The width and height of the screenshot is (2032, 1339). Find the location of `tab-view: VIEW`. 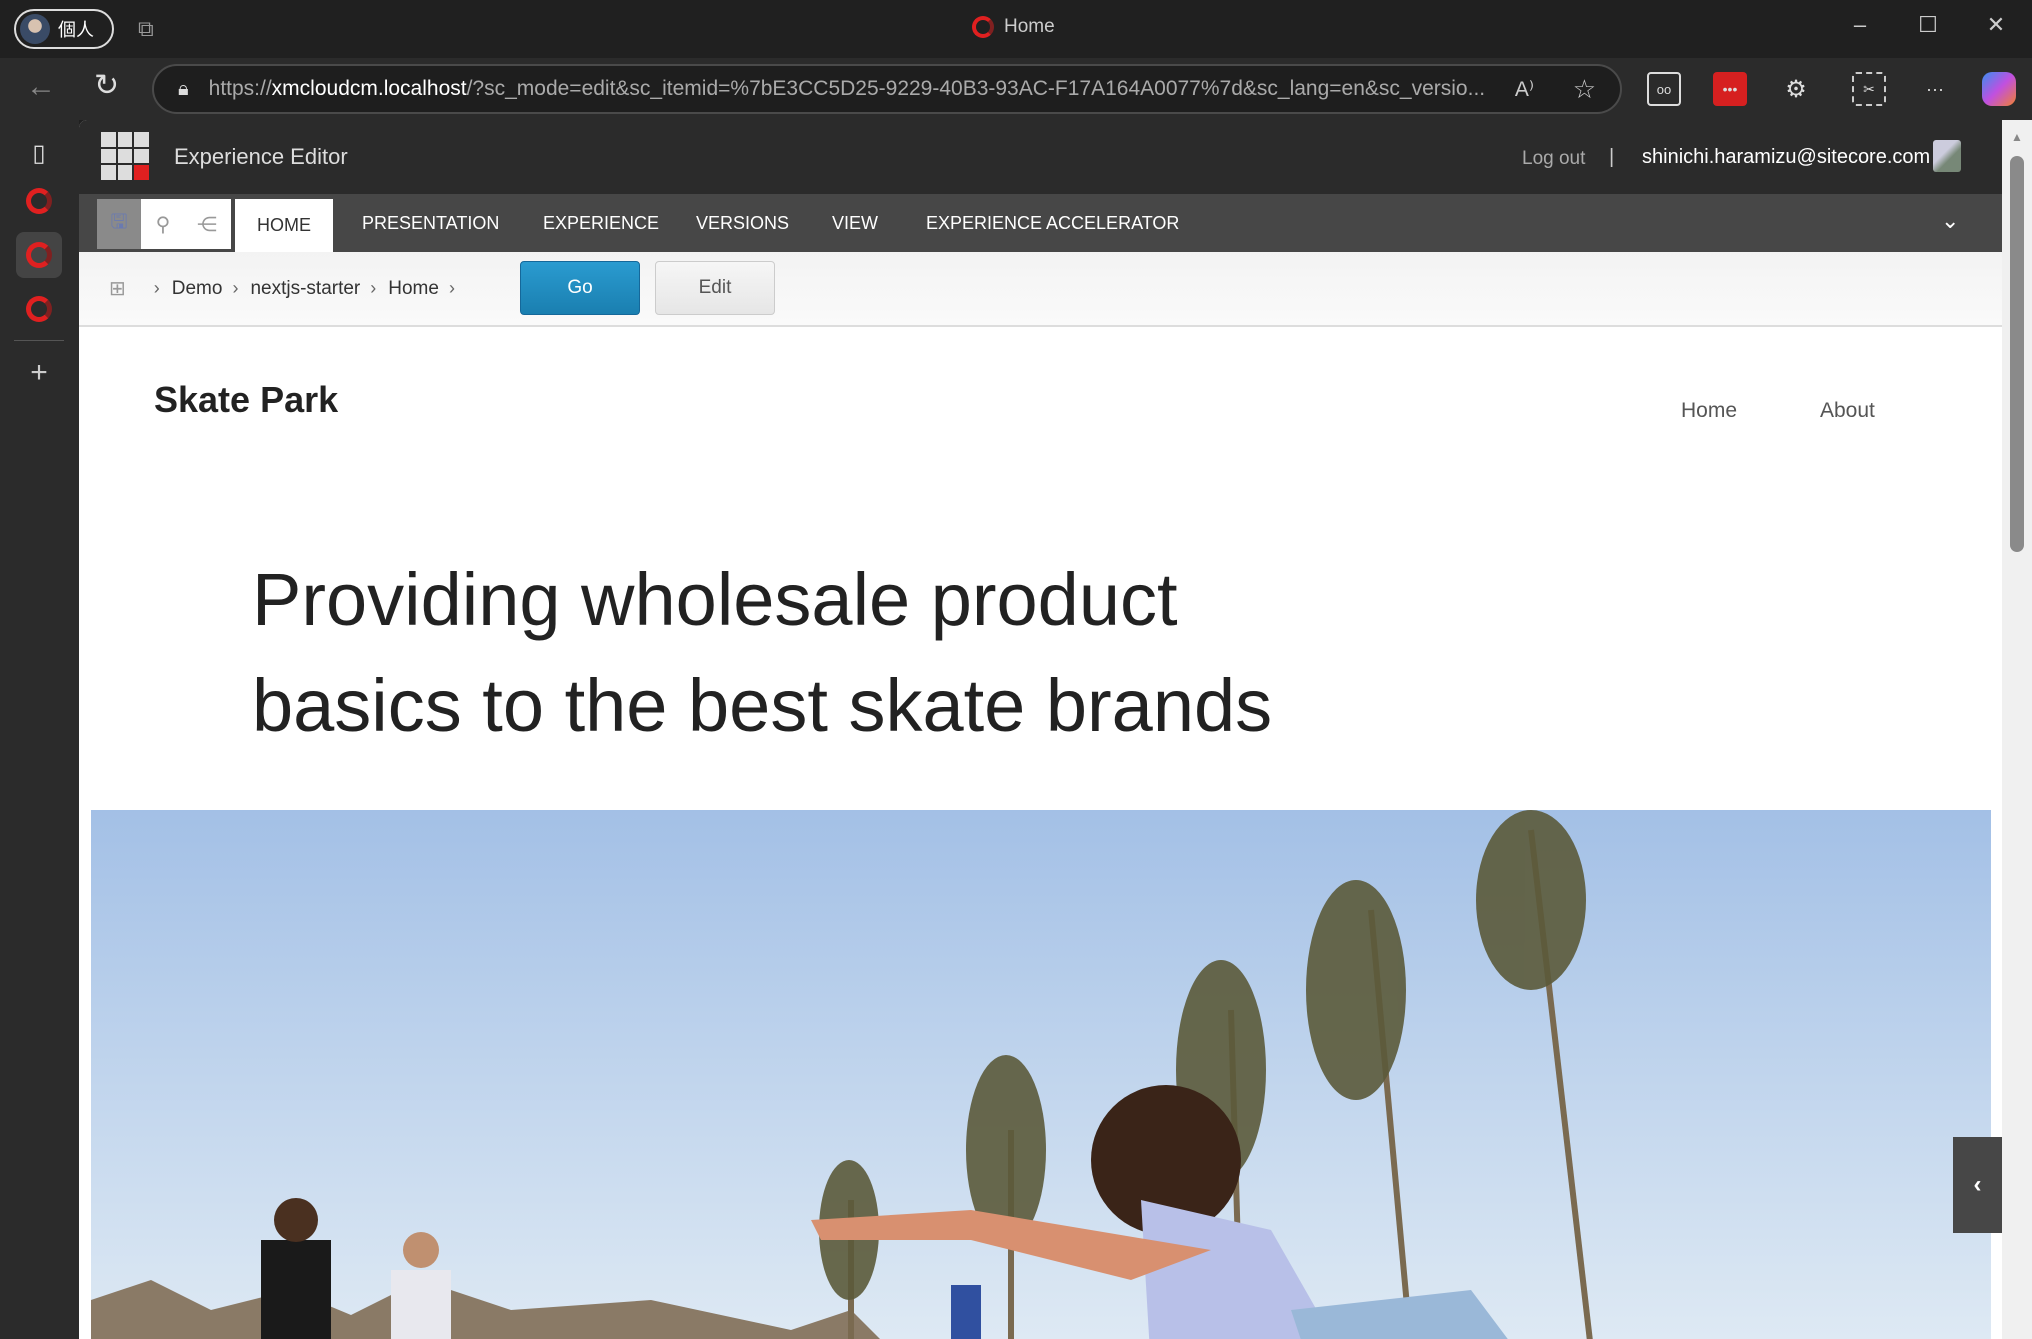

tab-view: VIEW is located at coordinates (855, 223).